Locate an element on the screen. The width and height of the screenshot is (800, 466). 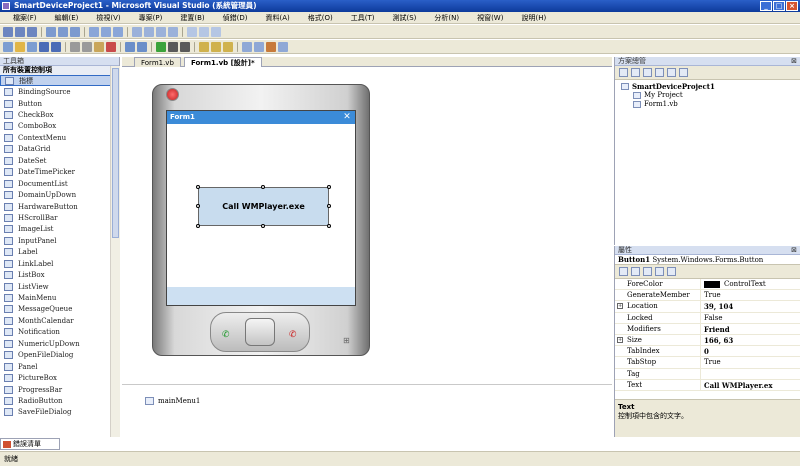
undo-icon is located at coordinates (130, 46).